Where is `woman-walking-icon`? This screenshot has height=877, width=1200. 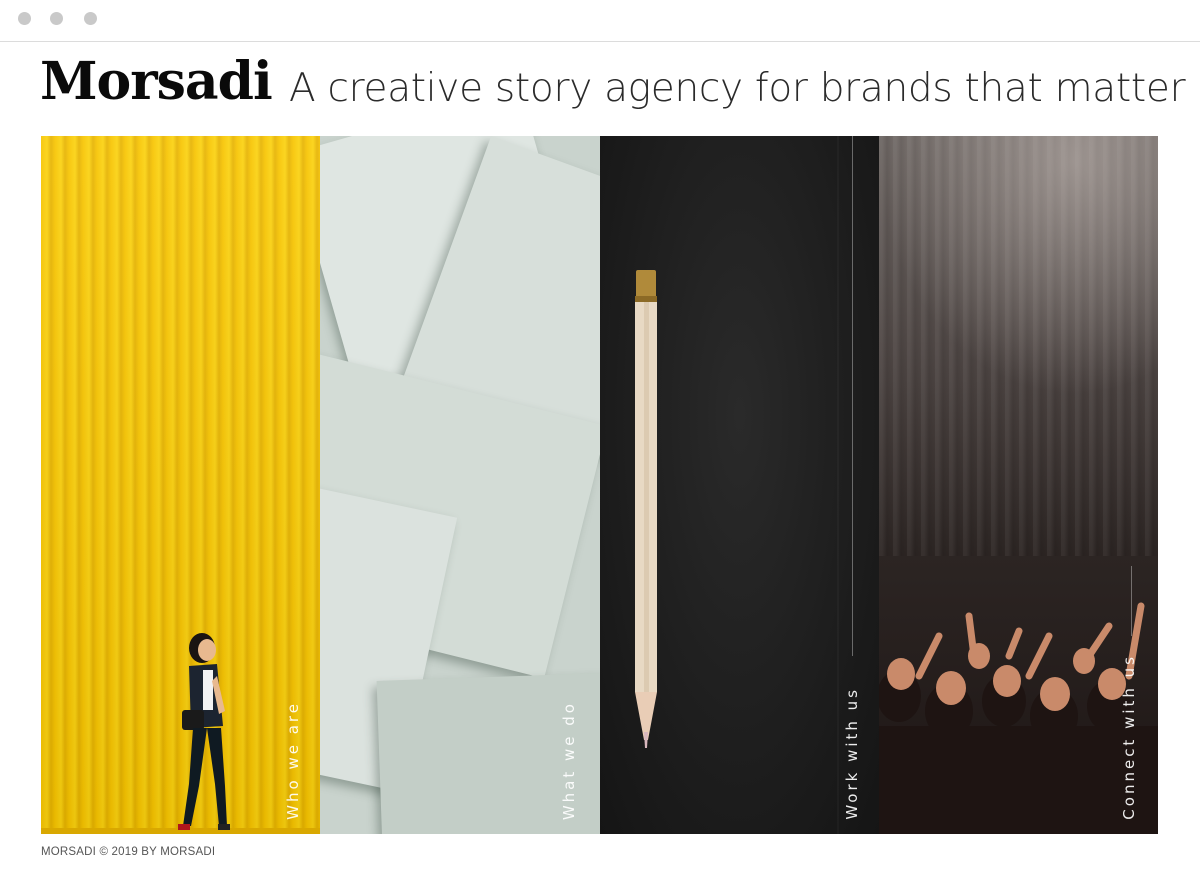
woman-walking-icon is located at coordinates (204, 731).